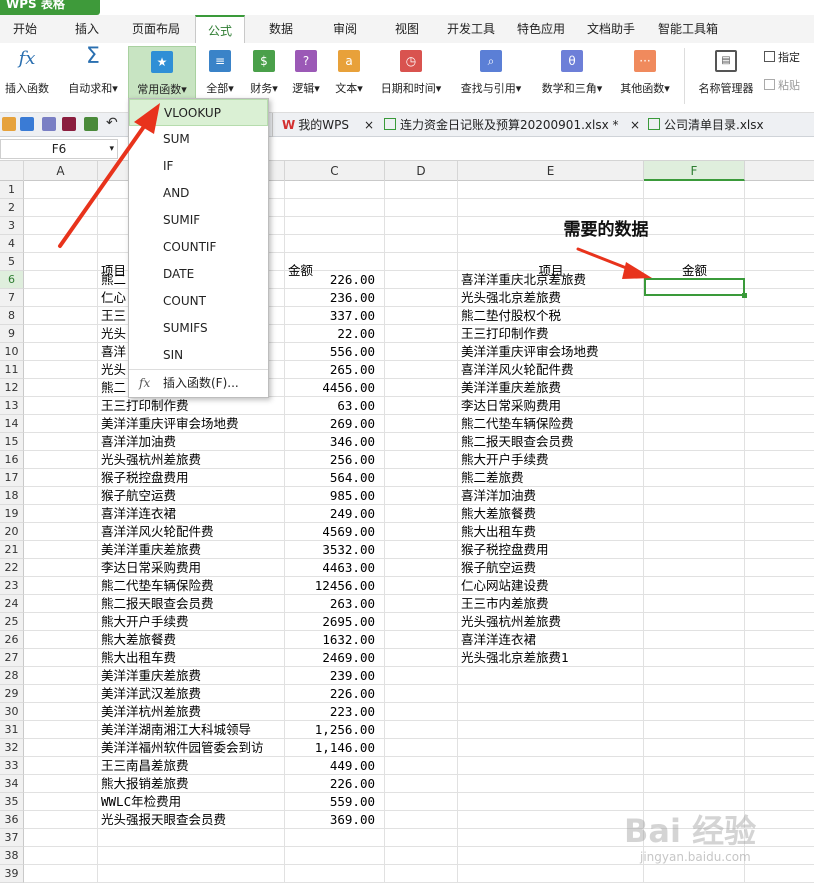 Image resolution: width=814 pixels, height=883 pixels. What do you see at coordinates (193, 658) in the screenshot?
I see `left-item-cell: 熊大出租车费` at bounding box center [193, 658].